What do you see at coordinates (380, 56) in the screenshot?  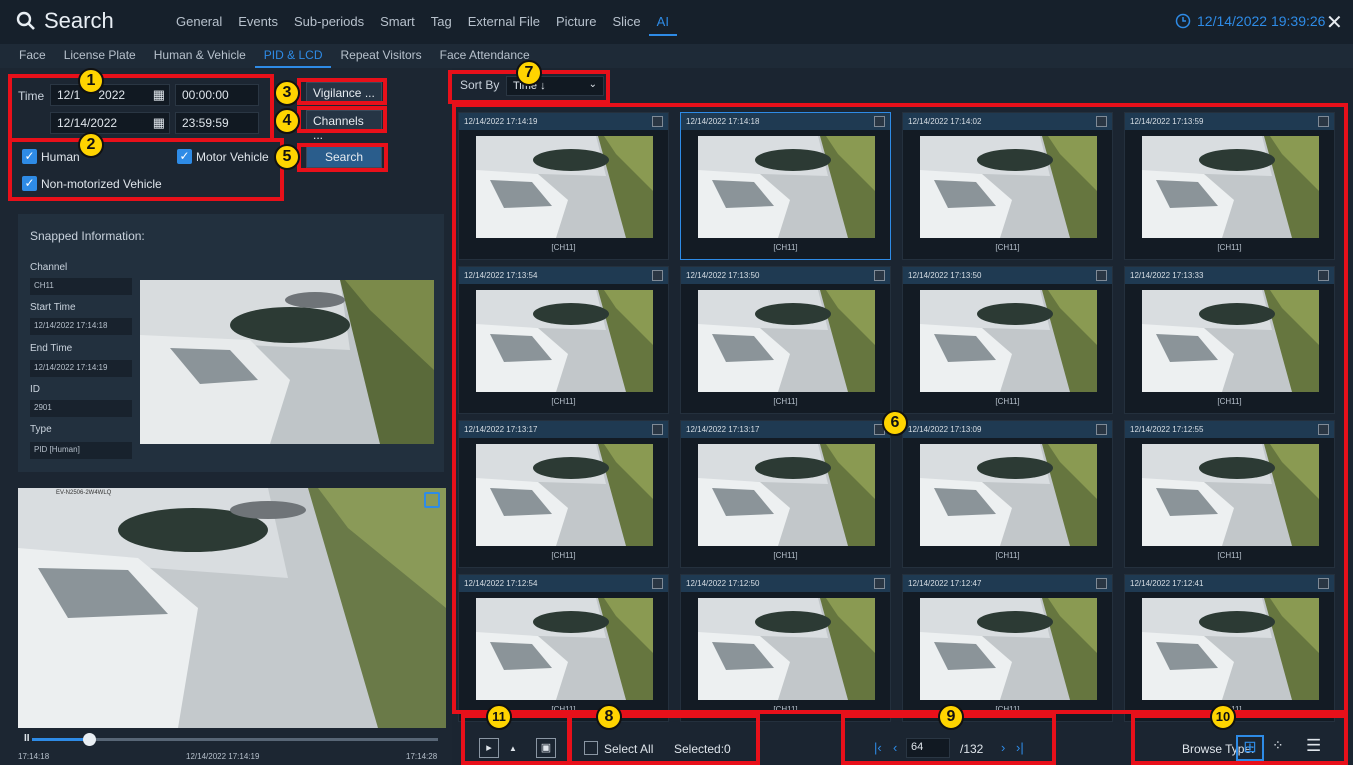 I see `subtab-repeat-visitors: Repeat Visitors` at bounding box center [380, 56].